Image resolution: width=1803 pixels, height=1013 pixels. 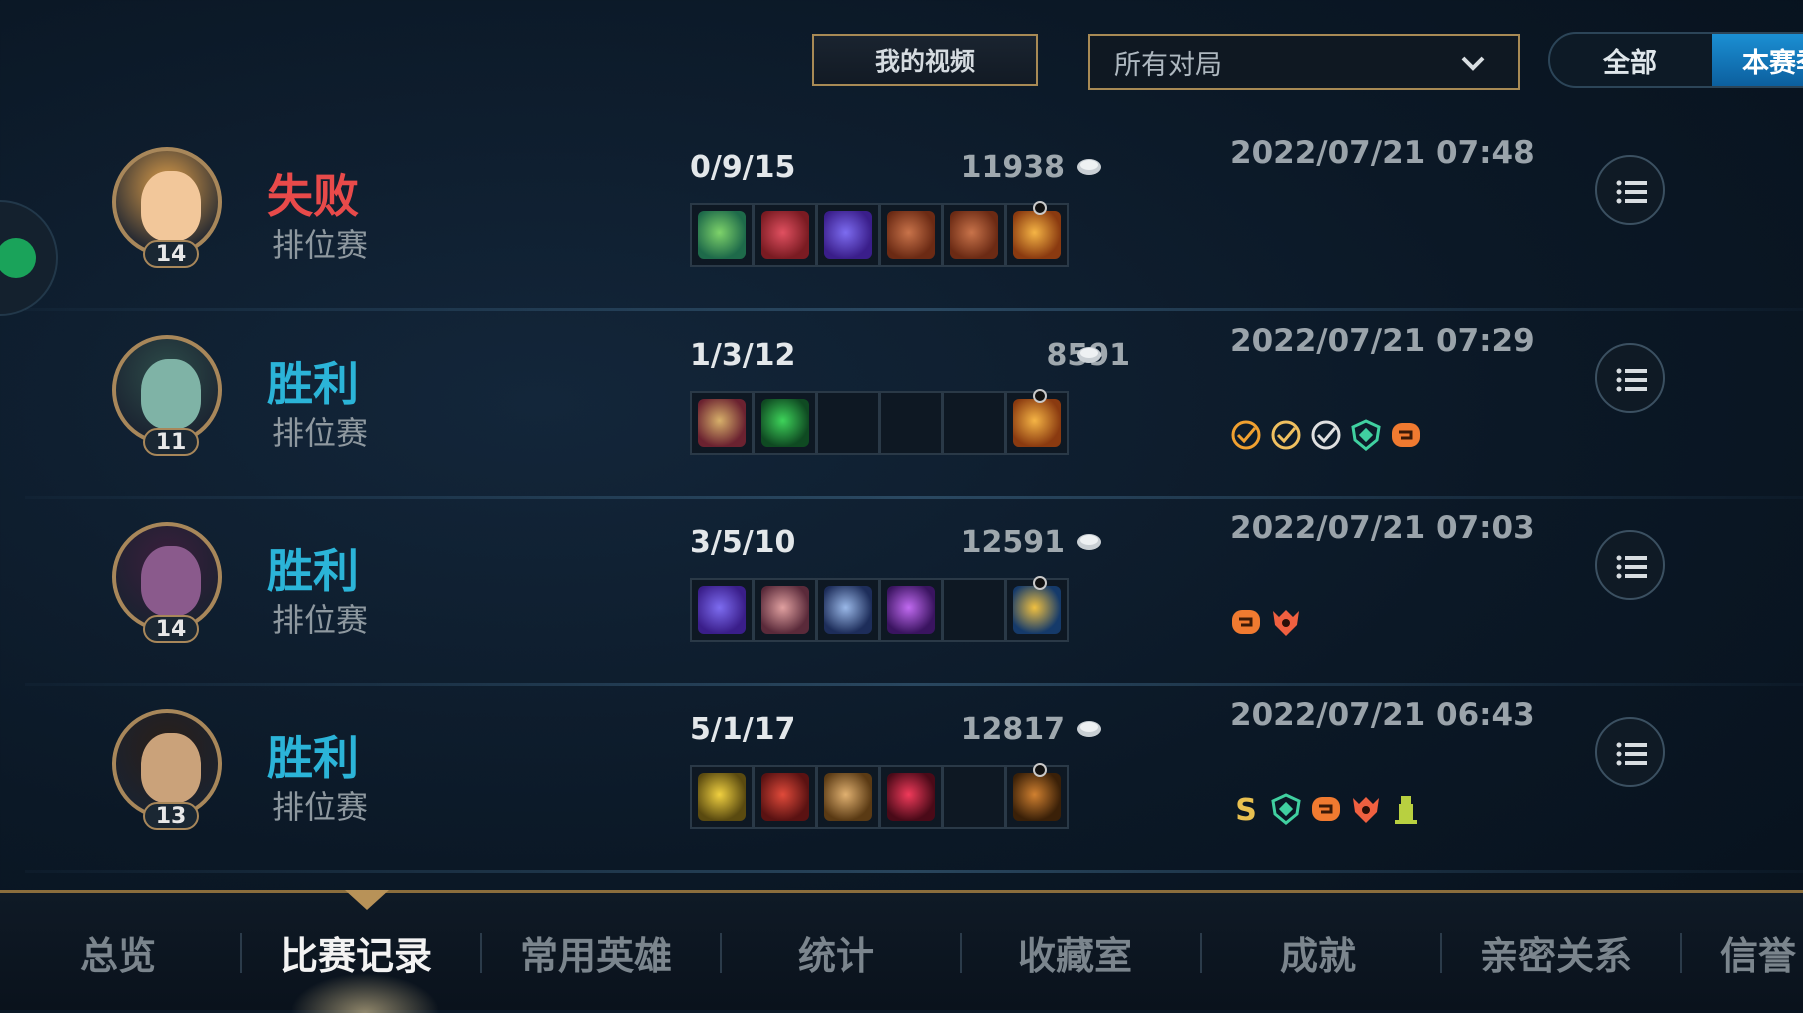 I want to click on red-helmet-icon, so click(x=785, y=610).